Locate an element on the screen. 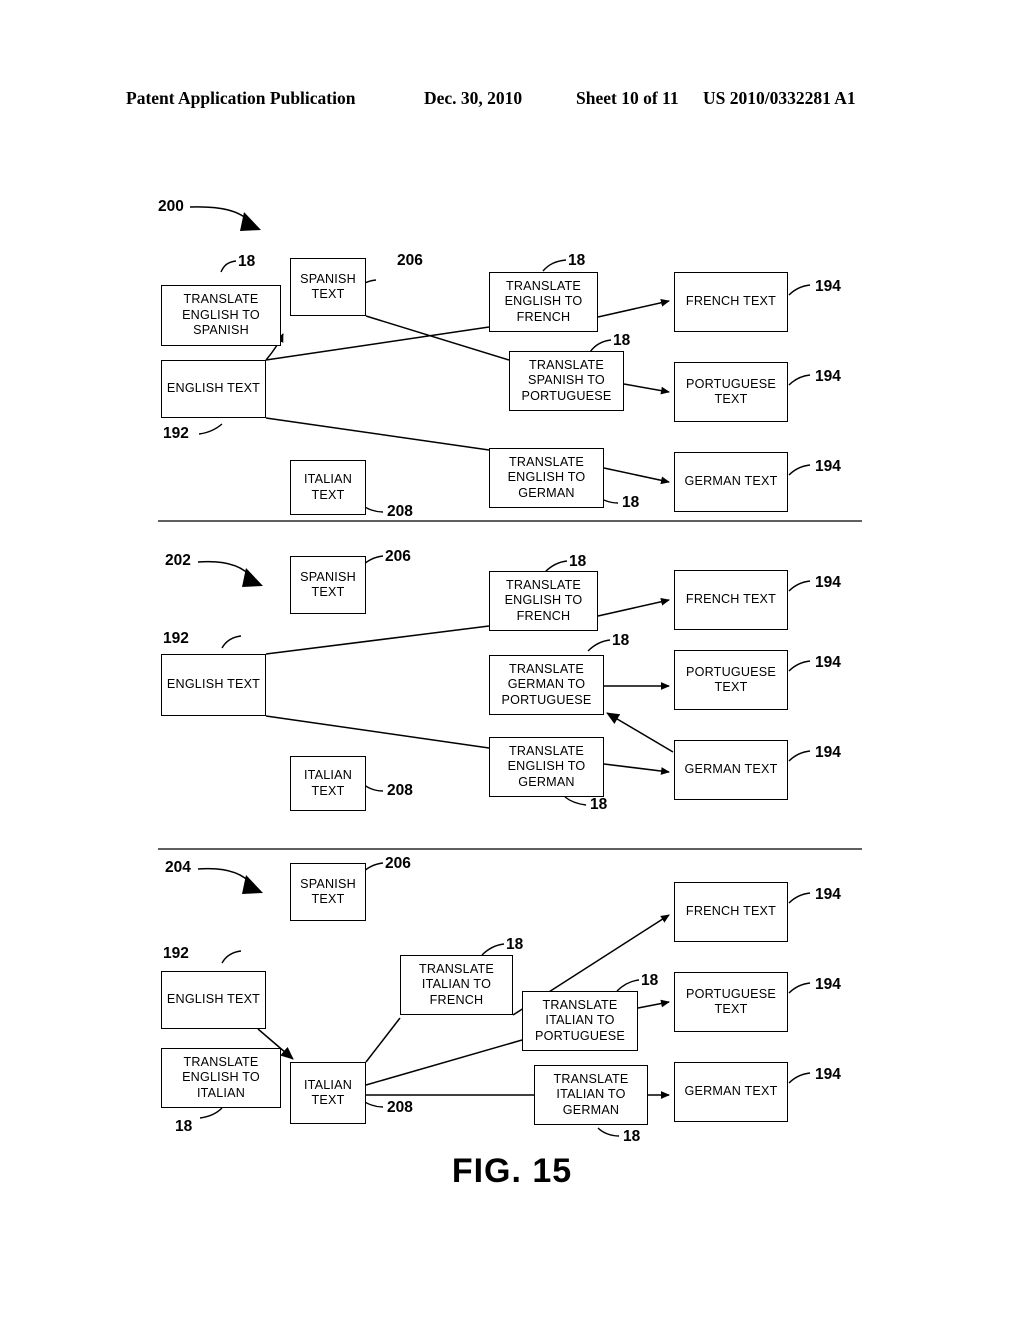 This screenshot has height=1320, width=1024. ref-18-s204-c: 18 is located at coordinates (632, 1136).